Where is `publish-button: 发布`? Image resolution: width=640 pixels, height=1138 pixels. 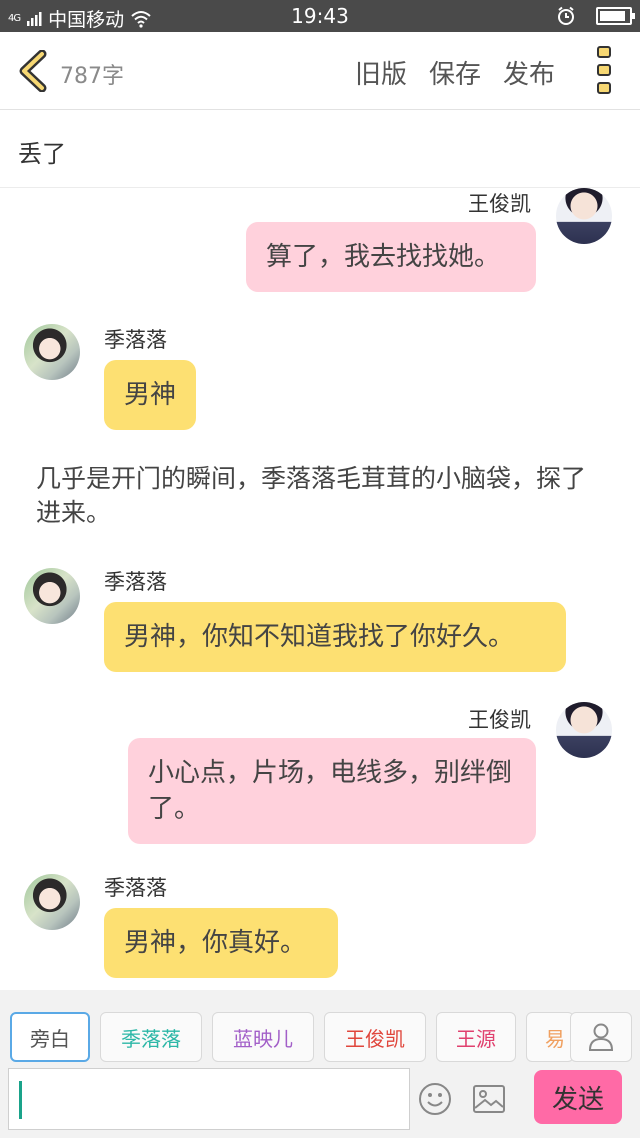 publish-button: 发布 is located at coordinates (529, 72).